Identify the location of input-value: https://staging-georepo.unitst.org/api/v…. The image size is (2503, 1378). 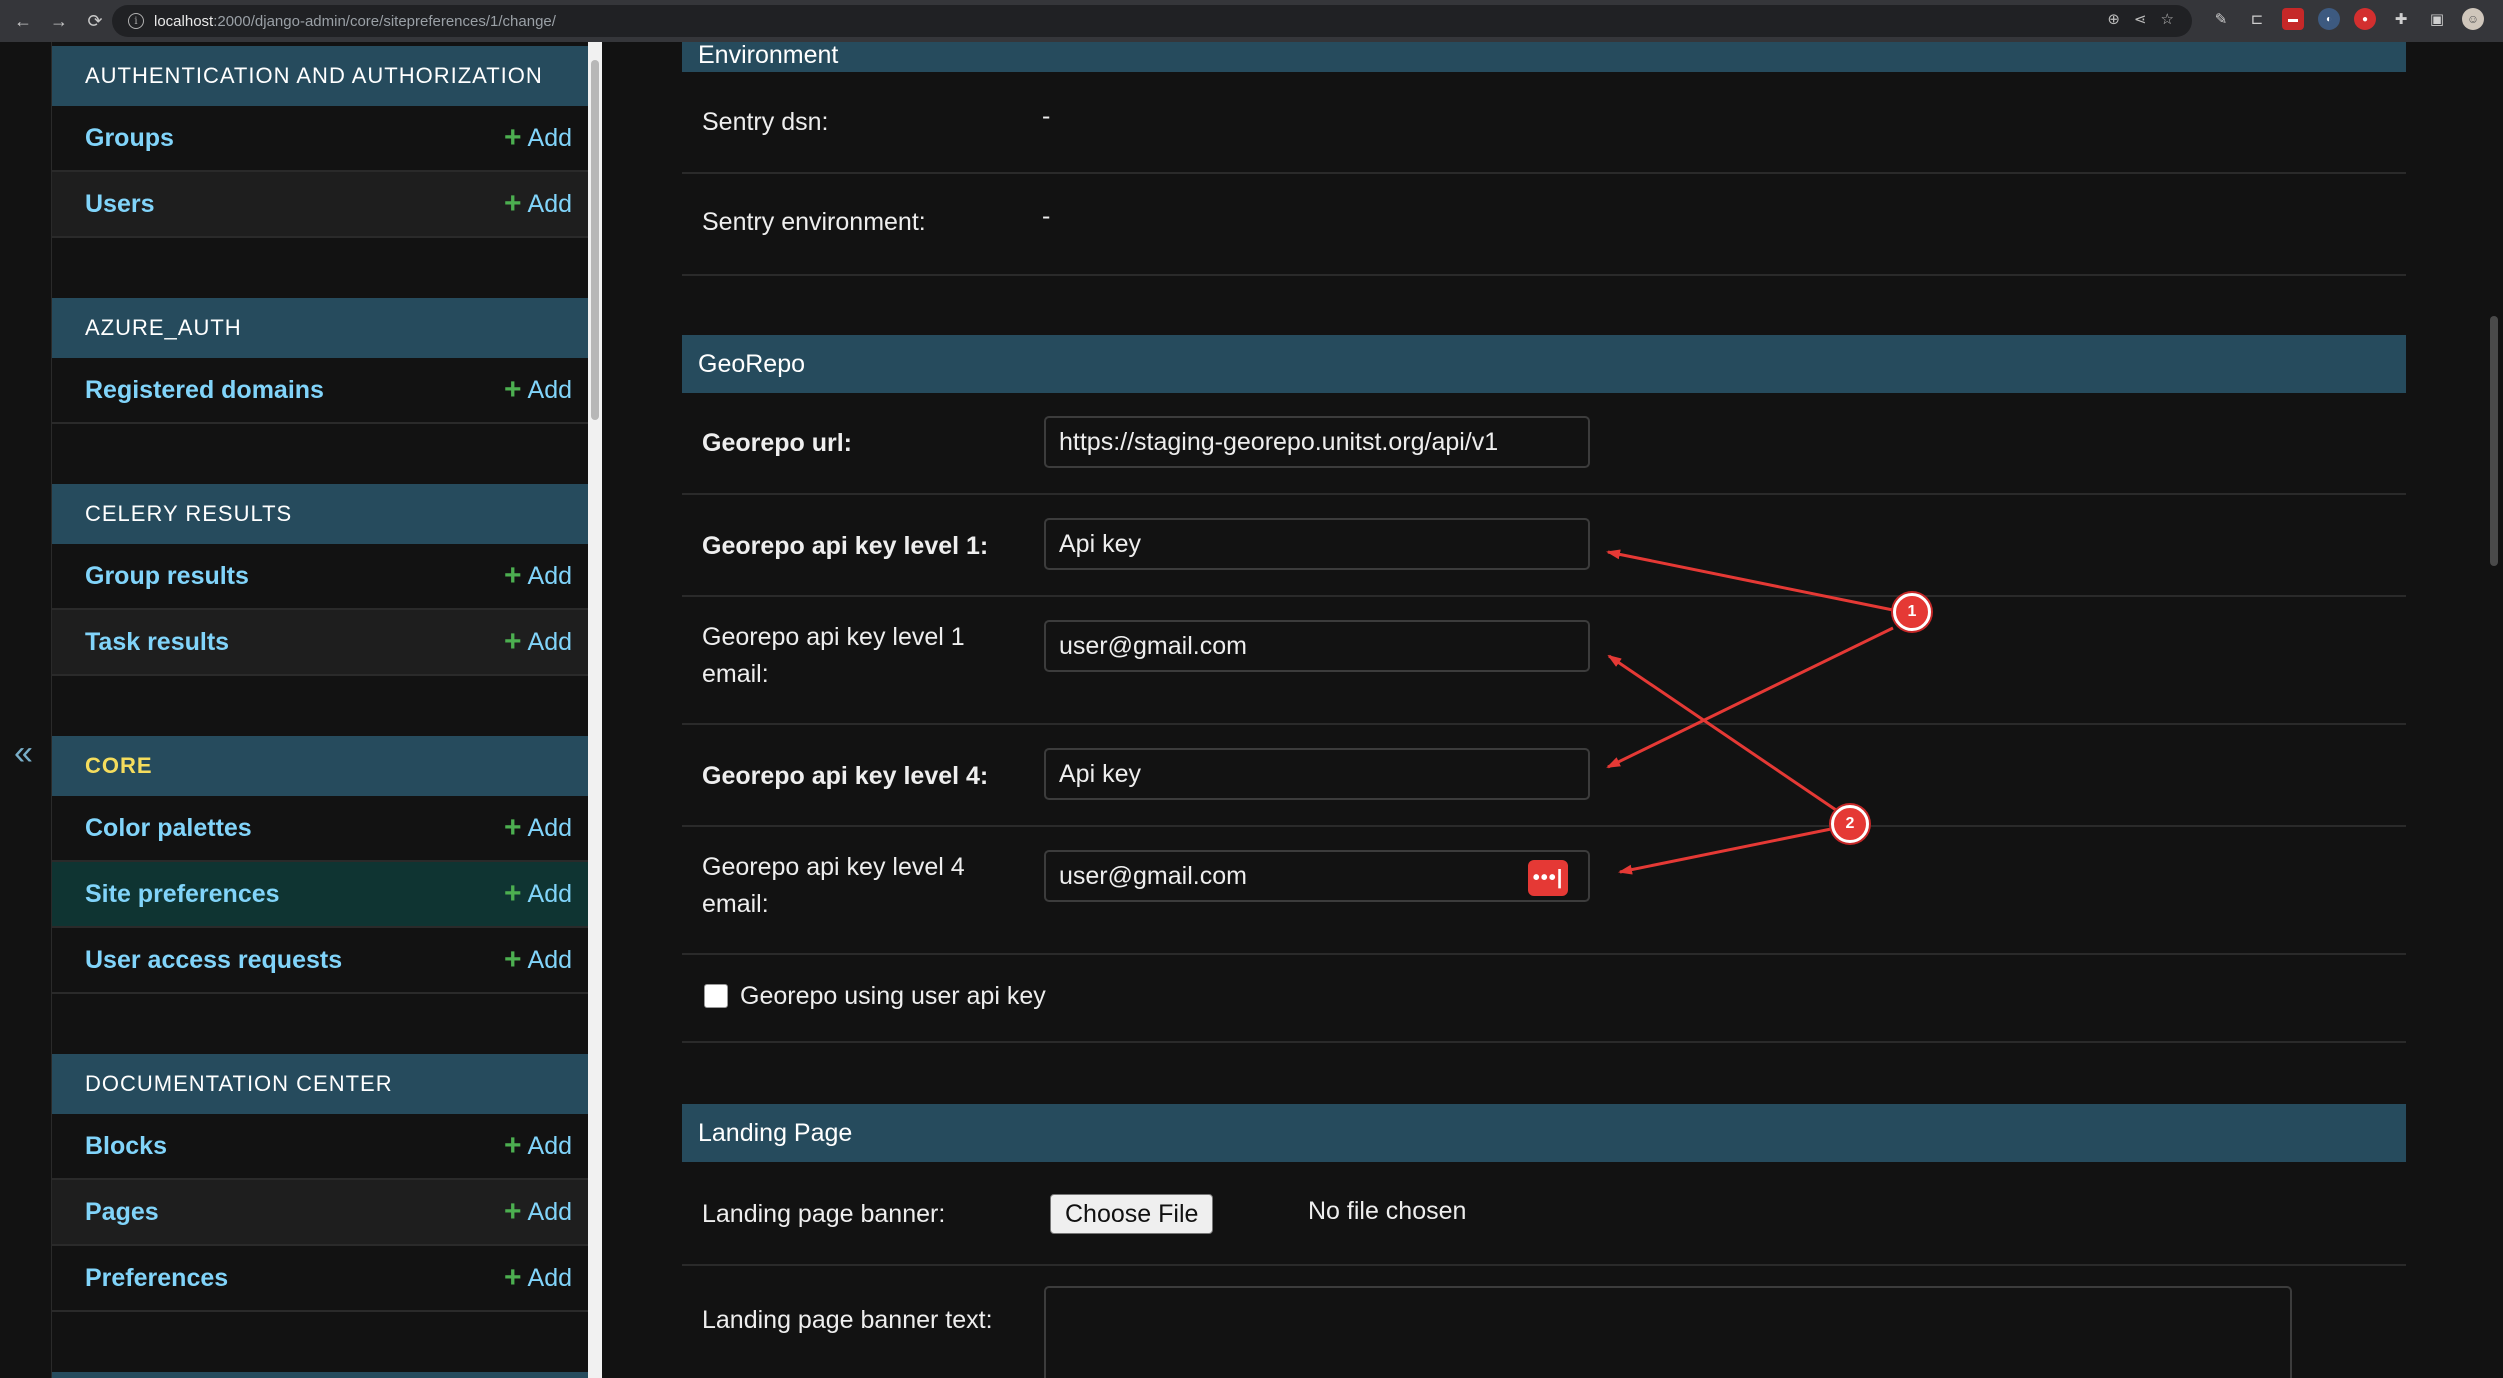
(1279, 441).